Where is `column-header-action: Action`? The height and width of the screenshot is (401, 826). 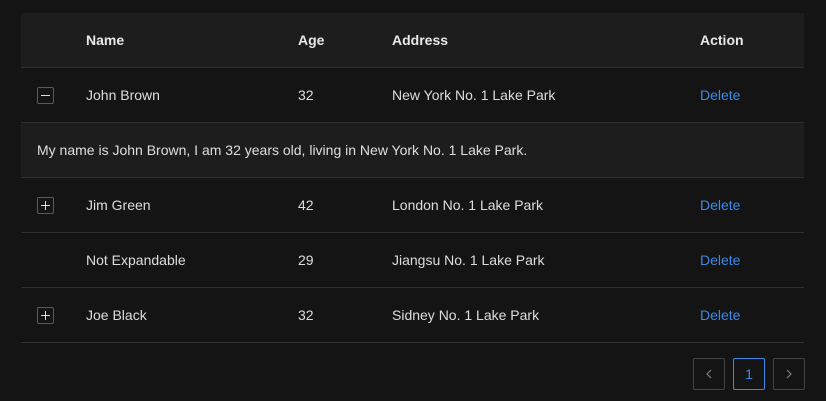
column-header-action: Action is located at coordinates (722, 40).